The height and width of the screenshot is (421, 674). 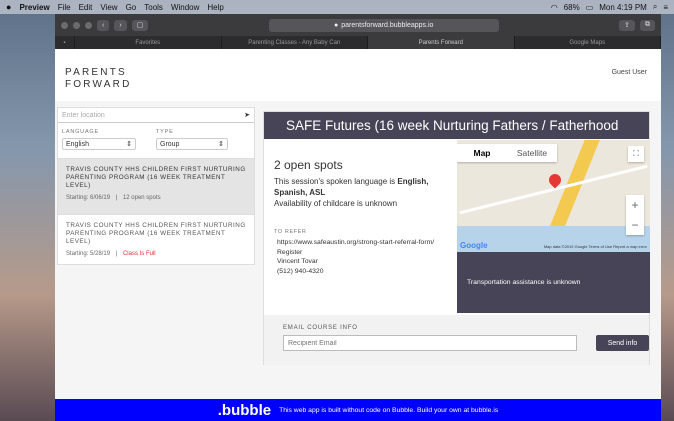 I want to click on language-value: English, so click(x=77, y=144).